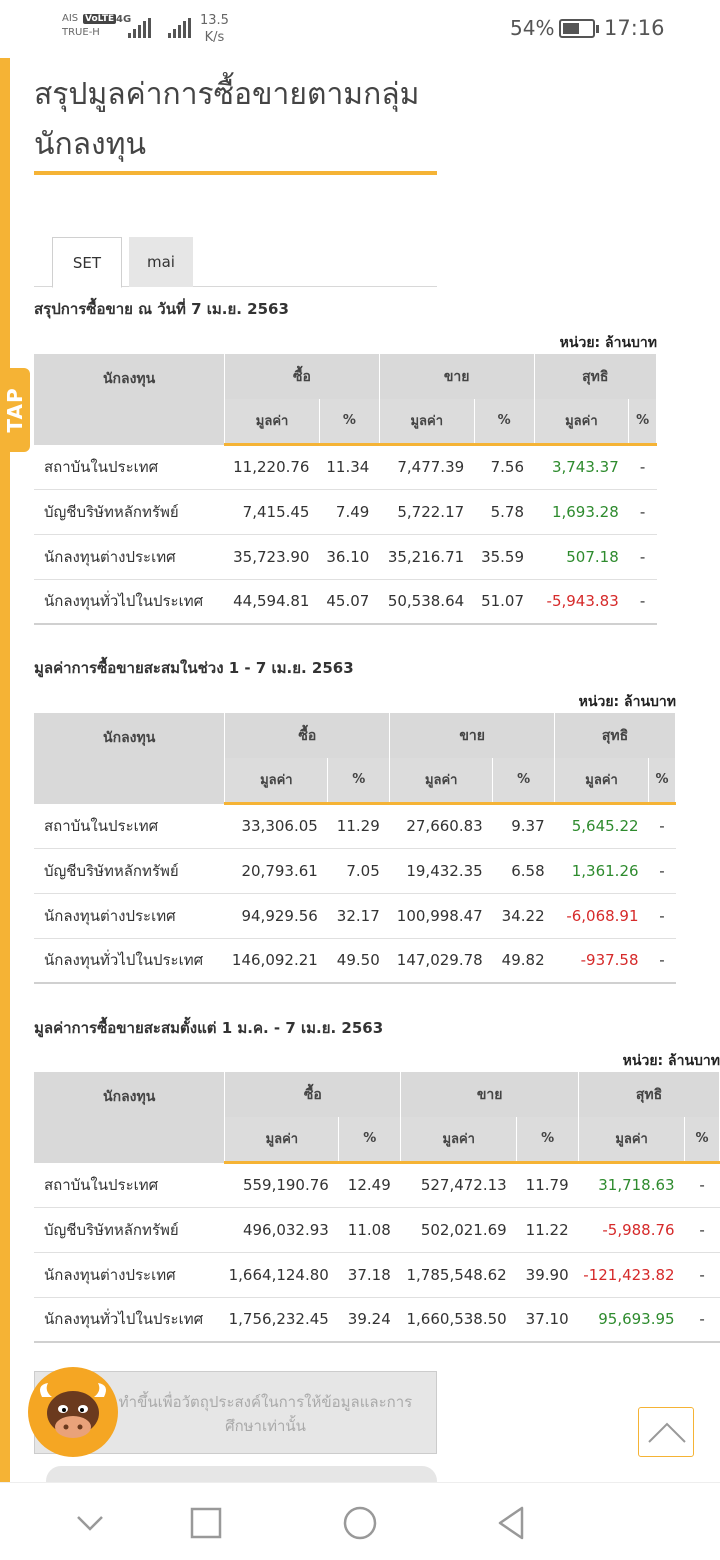 Image resolution: width=720 pixels, height=1560 pixels. I want to click on tap-side-tab: TAP, so click(15, 410).